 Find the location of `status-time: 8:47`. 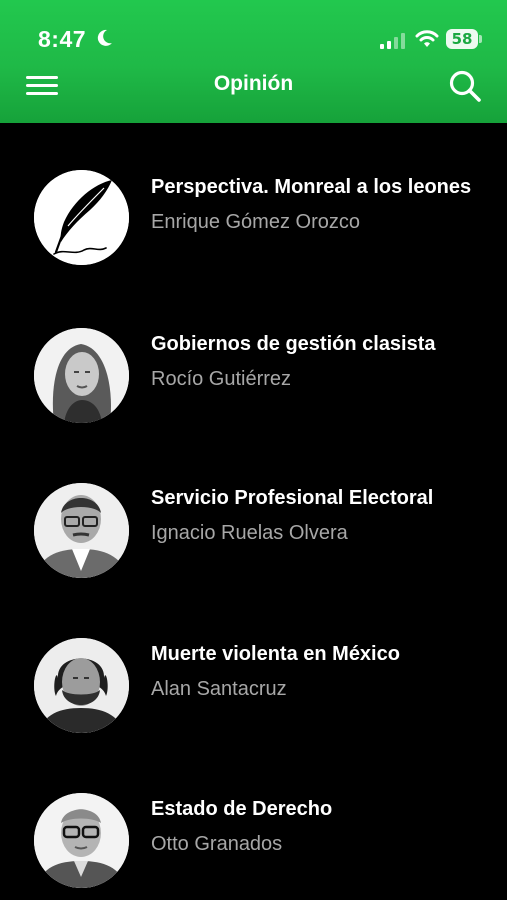

status-time: 8:47 is located at coordinates (62, 39).